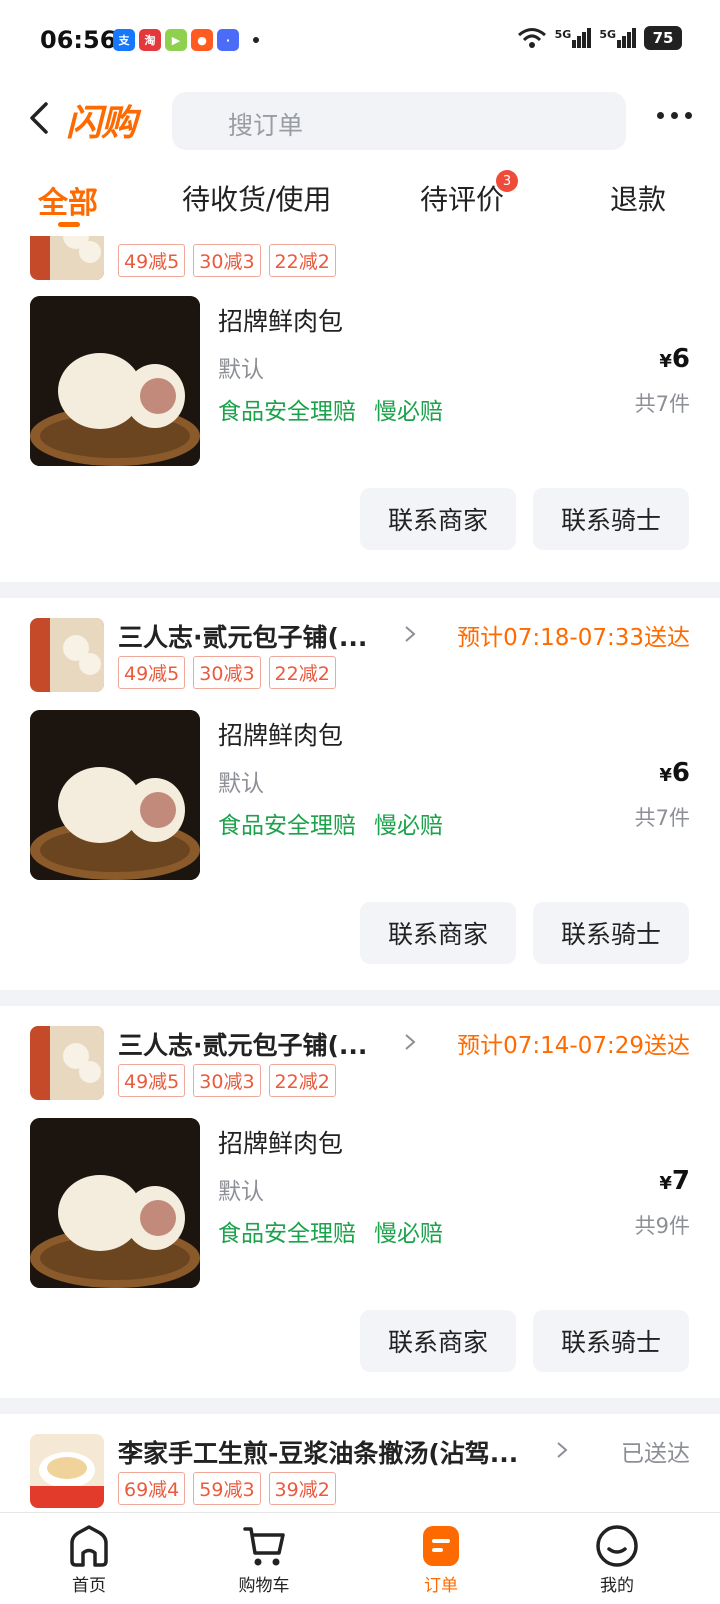 The height and width of the screenshot is (1604, 720). What do you see at coordinates (256, 198) in the screenshot?
I see `tab-pending-receipt: 待收货/使用` at bounding box center [256, 198].